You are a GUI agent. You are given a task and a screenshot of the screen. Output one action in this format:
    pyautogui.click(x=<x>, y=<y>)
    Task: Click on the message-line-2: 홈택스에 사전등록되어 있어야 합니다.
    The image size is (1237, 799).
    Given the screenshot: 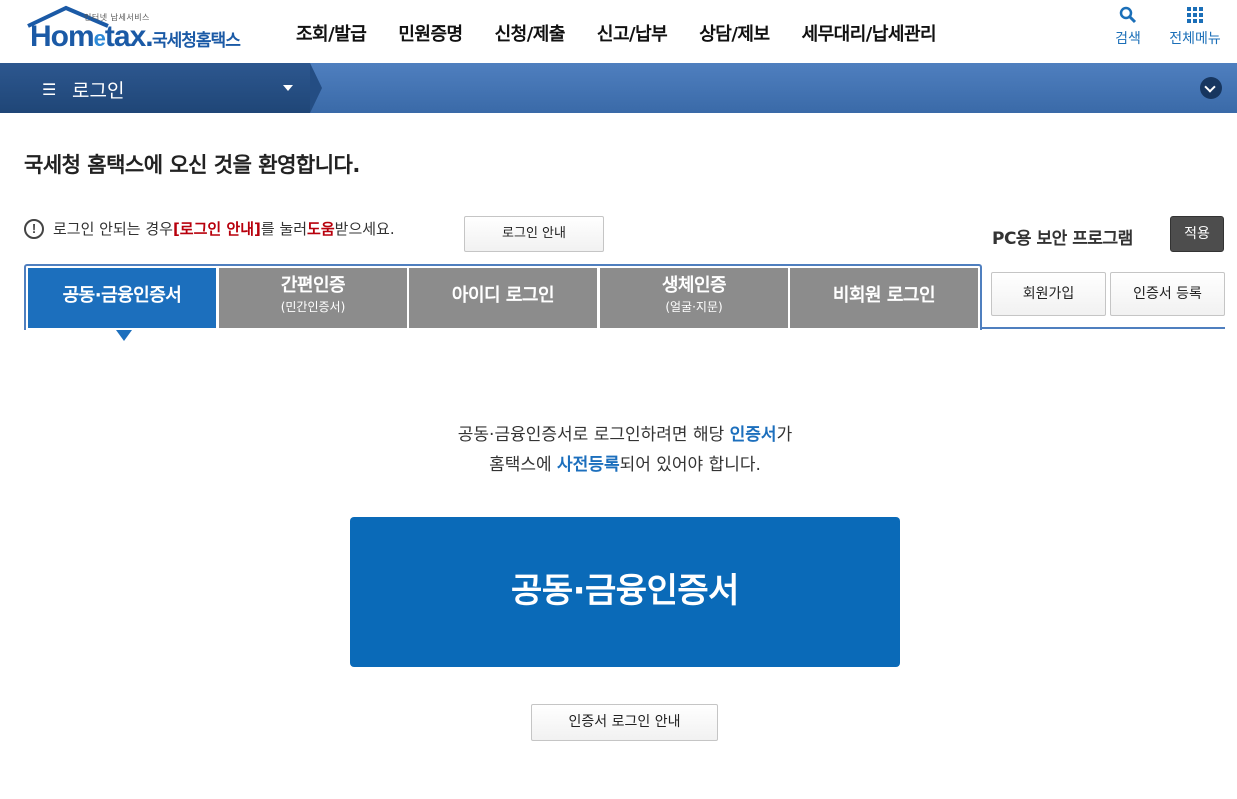 What is the action you would take?
    pyautogui.click(x=625, y=465)
    